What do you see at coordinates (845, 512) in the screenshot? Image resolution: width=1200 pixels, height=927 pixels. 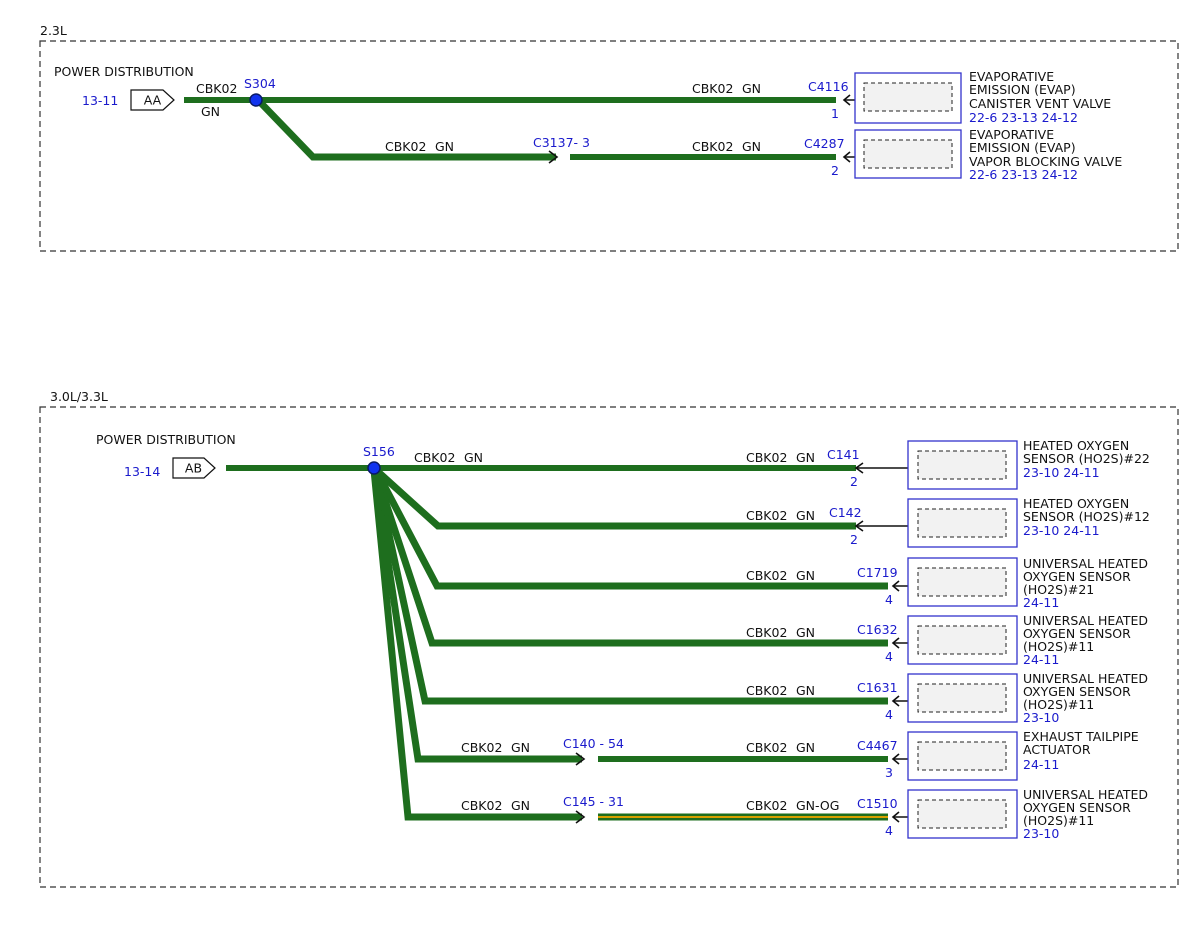 I see `connector-label: C142` at bounding box center [845, 512].